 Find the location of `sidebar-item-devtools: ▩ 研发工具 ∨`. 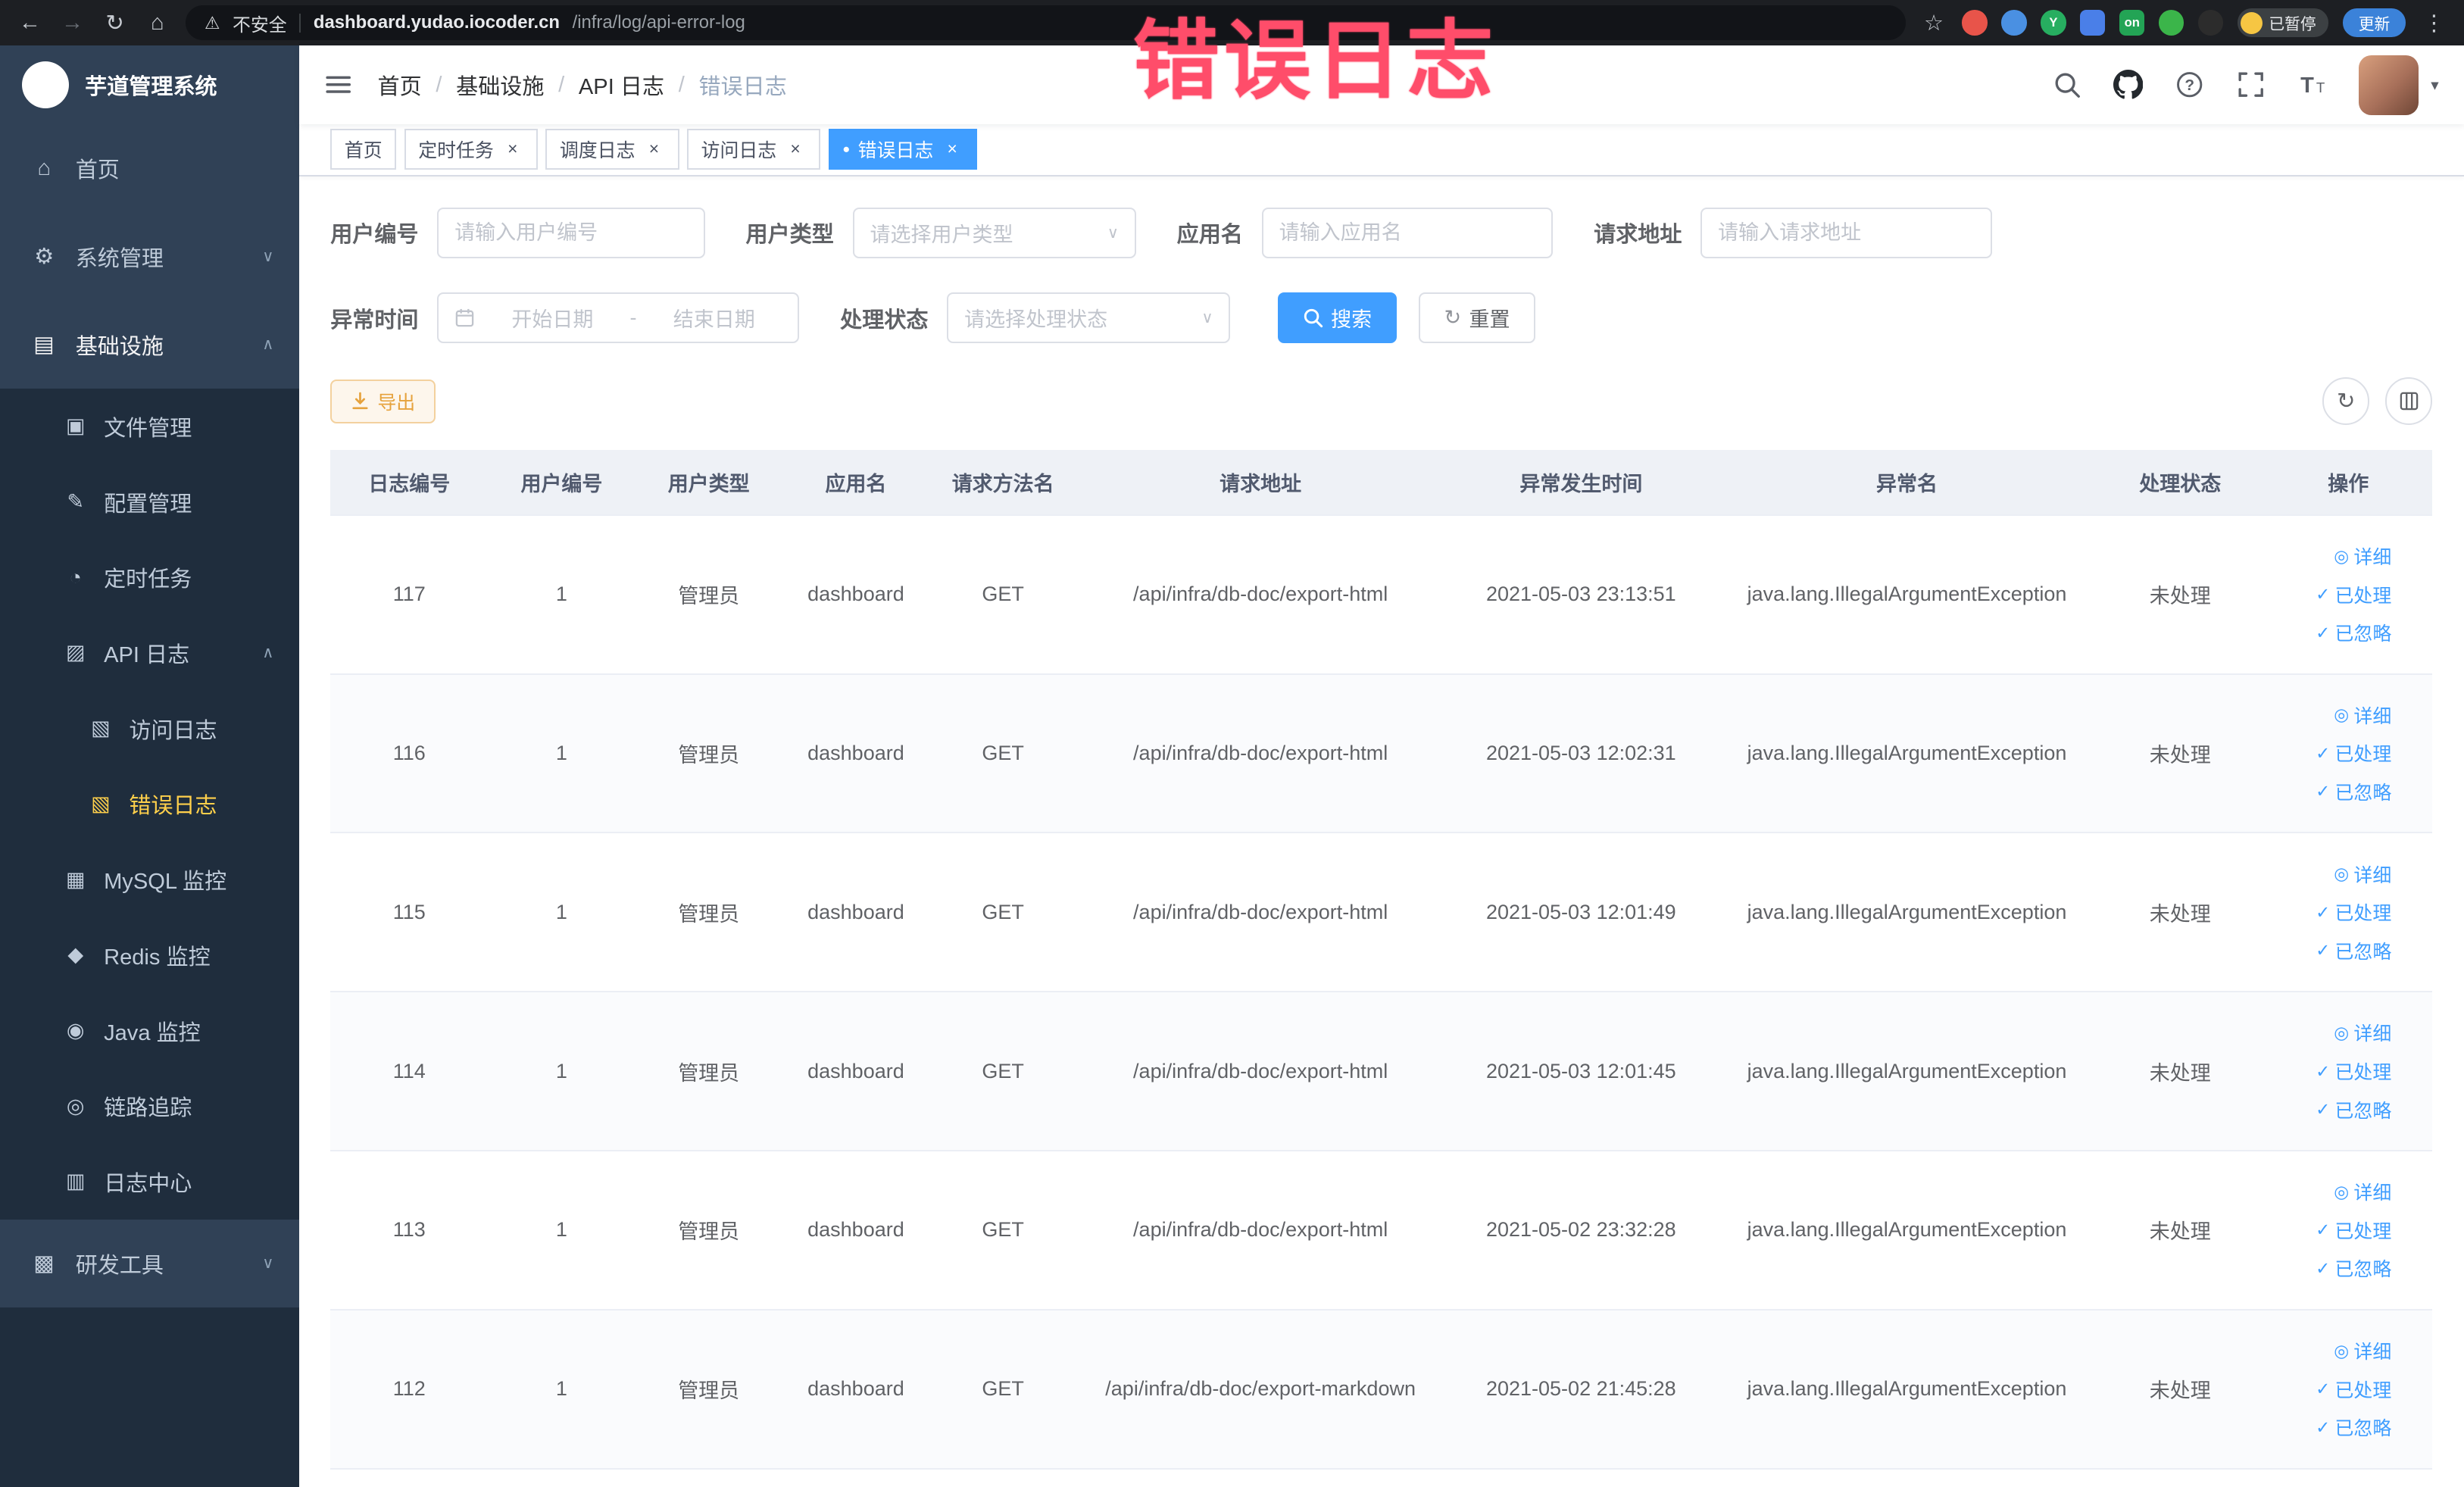

sidebar-item-devtools: ▩ 研发工具 ∨ is located at coordinates (149, 1263).